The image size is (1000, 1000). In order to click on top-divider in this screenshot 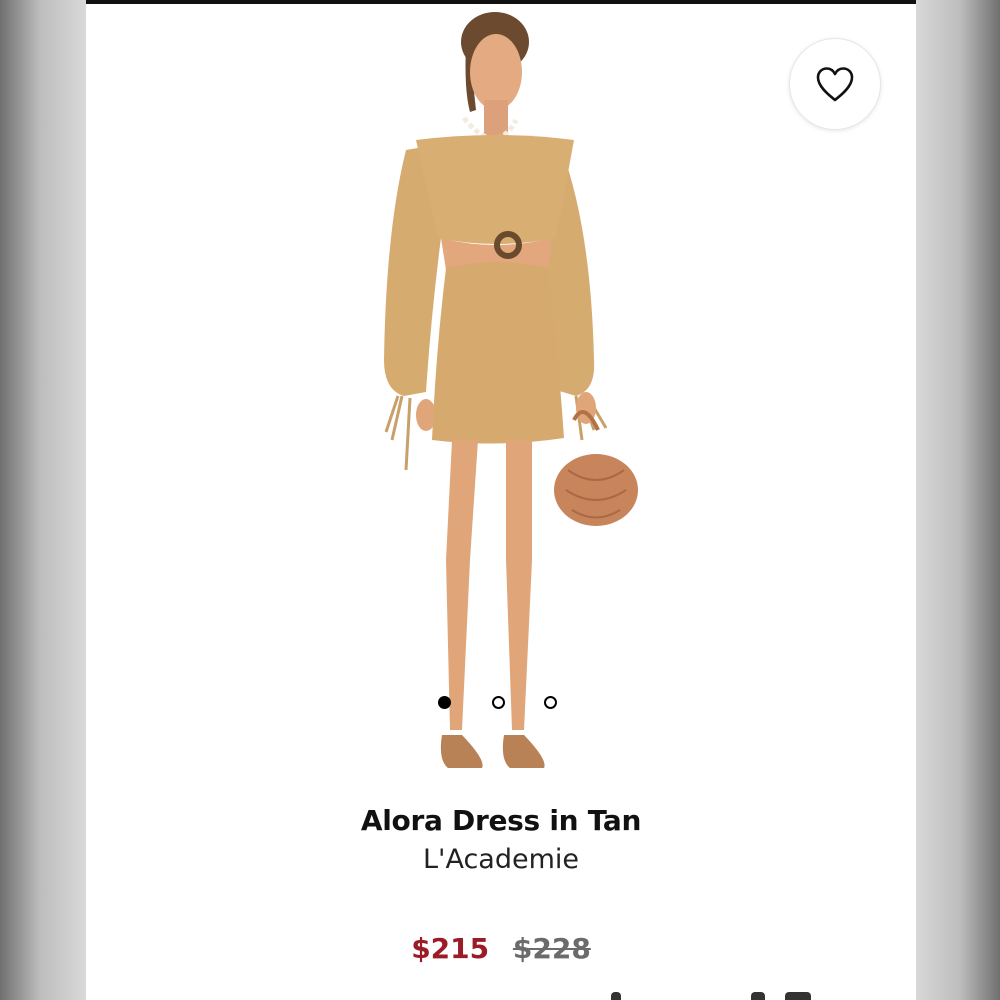, I will do `click(501, 2)`.